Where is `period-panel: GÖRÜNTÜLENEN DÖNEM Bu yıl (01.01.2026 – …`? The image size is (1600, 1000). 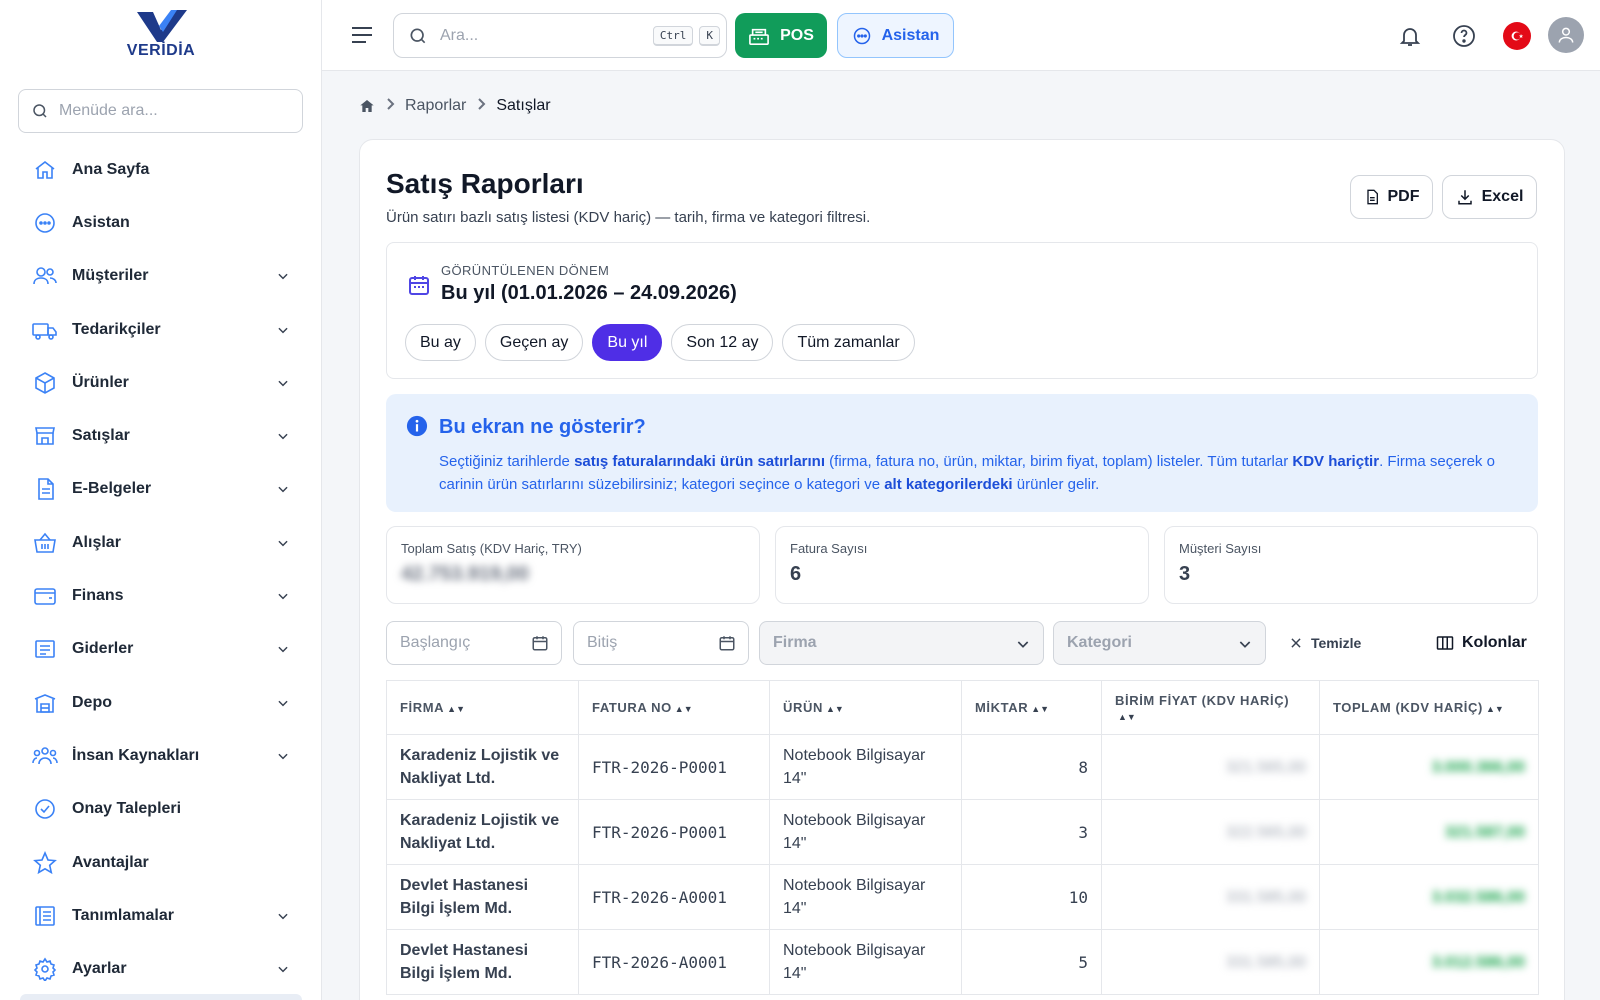 period-panel: GÖRÜNTÜLENEN DÖNEM Bu yıl (01.01.2026 – … is located at coordinates (962, 310).